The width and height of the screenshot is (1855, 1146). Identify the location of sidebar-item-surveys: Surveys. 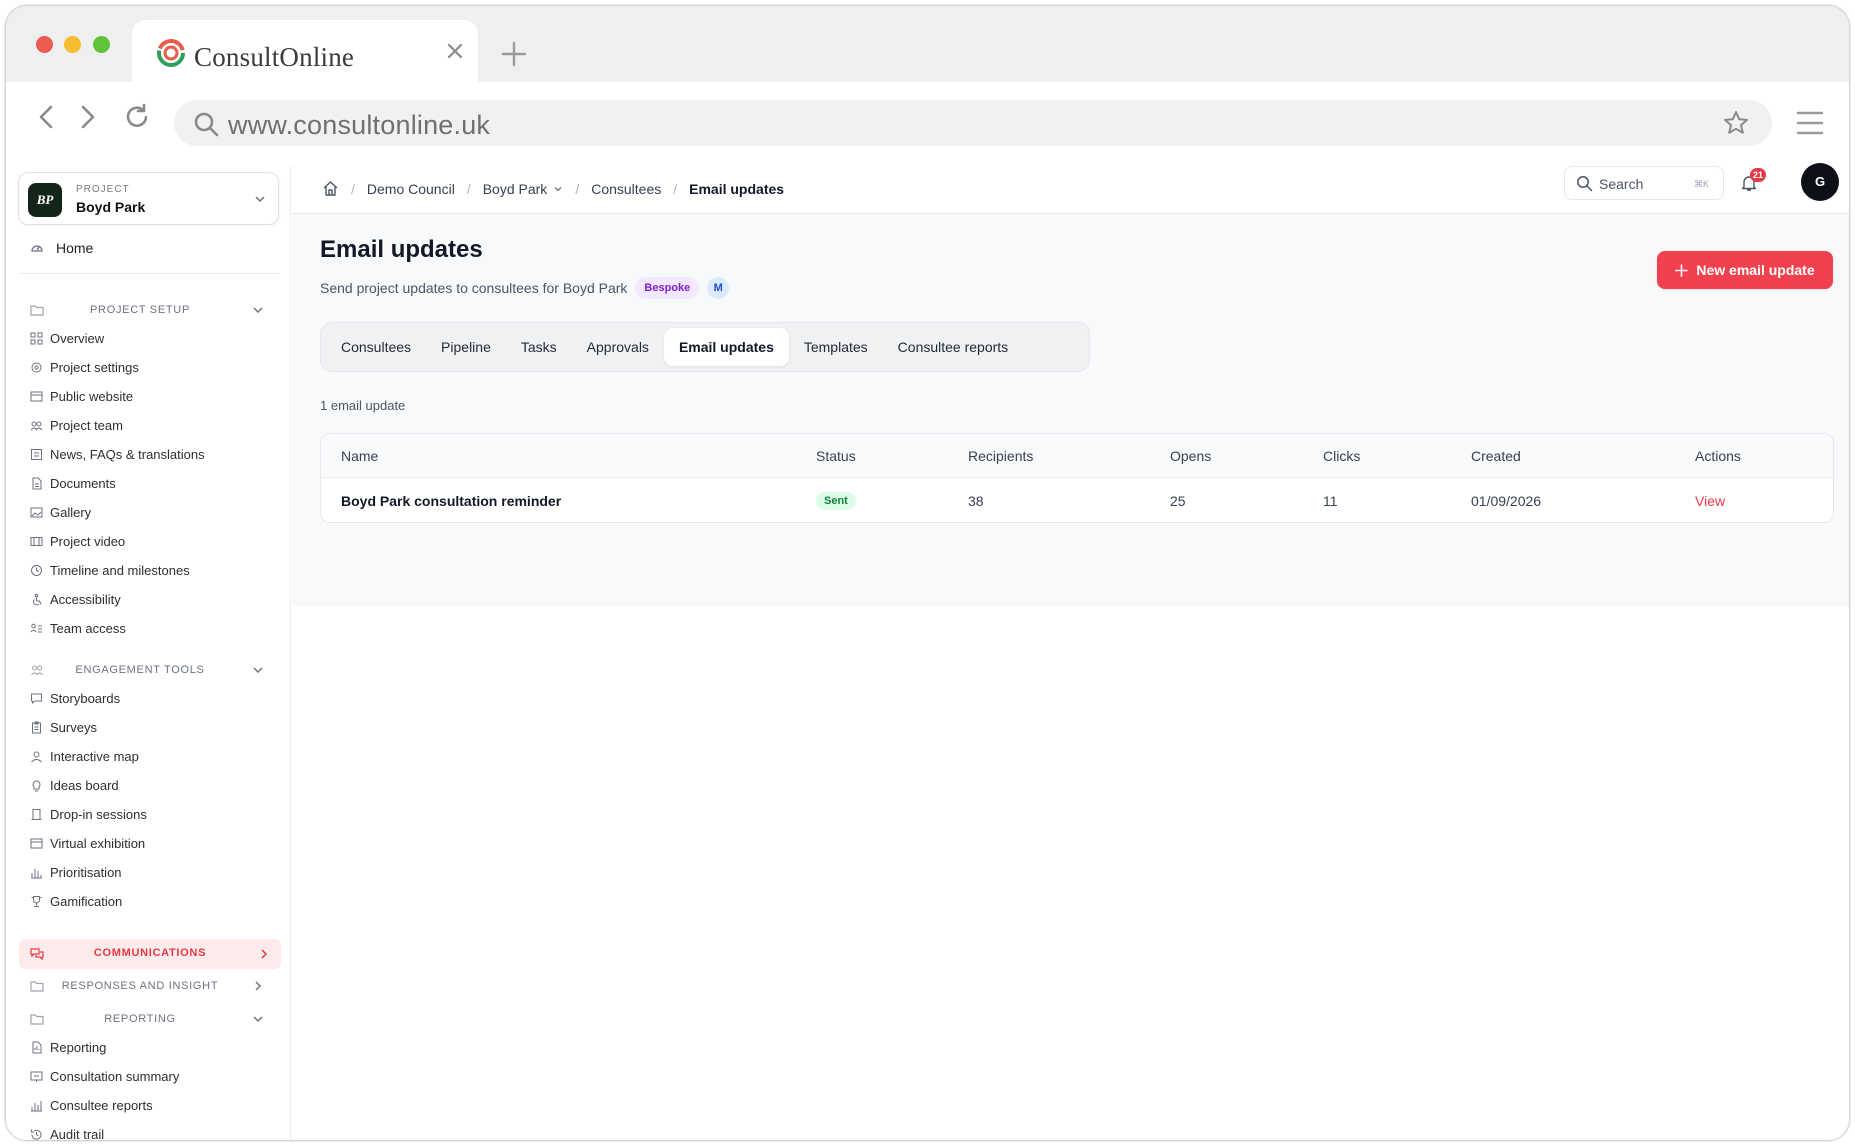
(63, 727).